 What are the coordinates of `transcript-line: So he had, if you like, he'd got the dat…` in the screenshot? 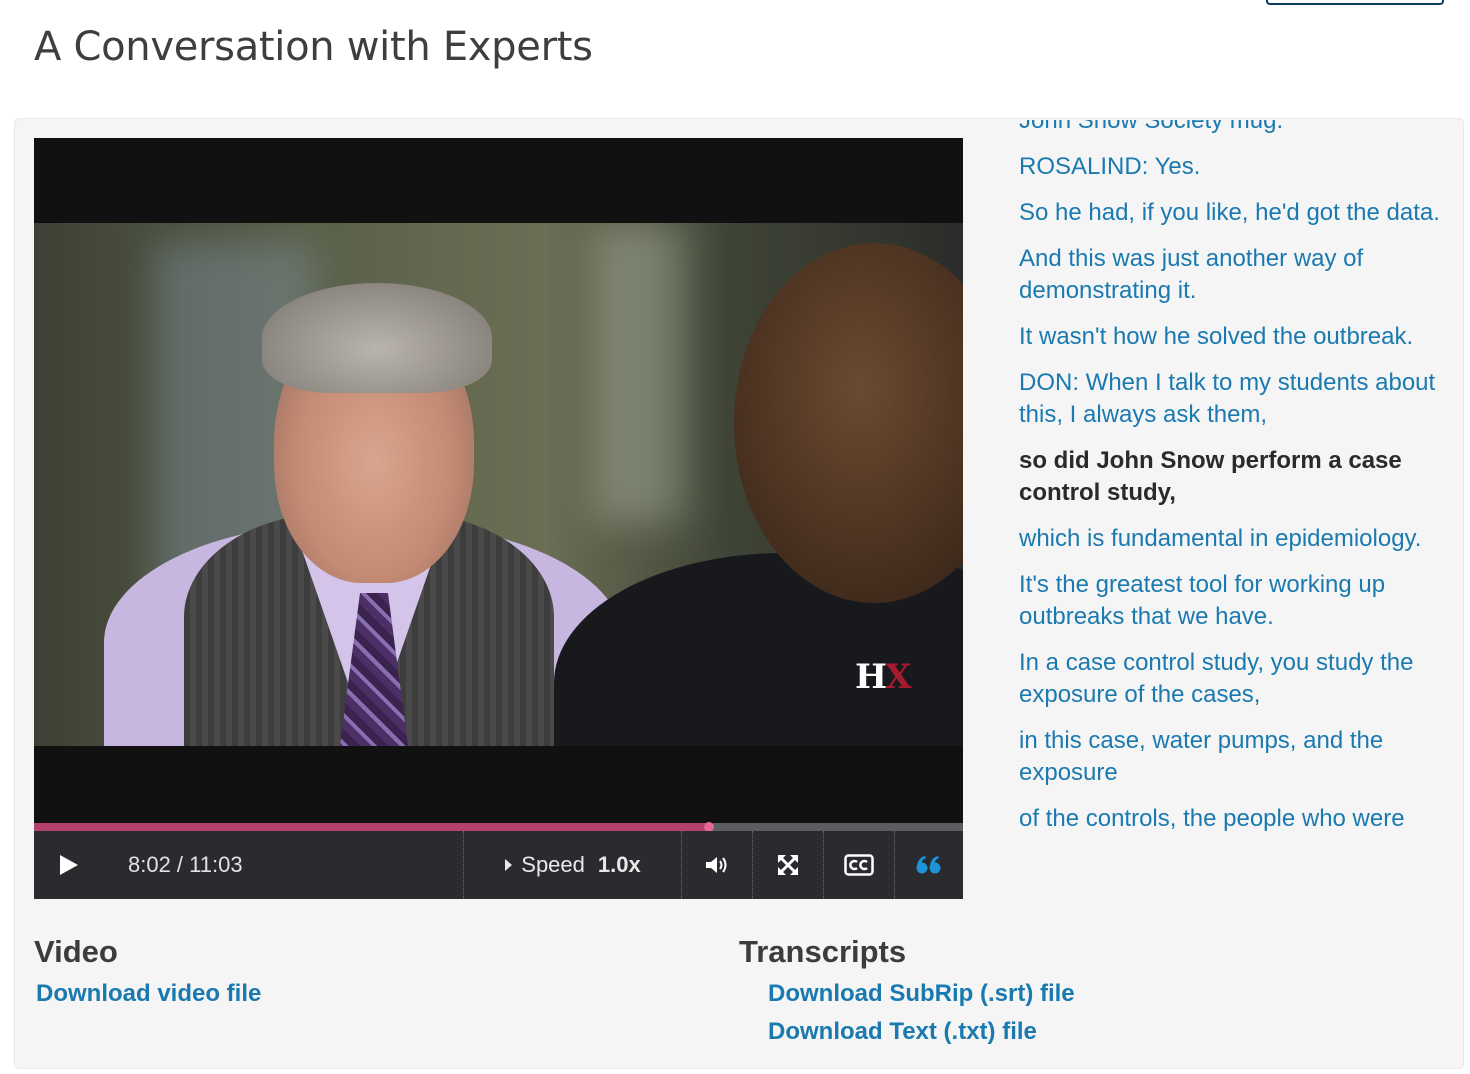 It's located at (1231, 213).